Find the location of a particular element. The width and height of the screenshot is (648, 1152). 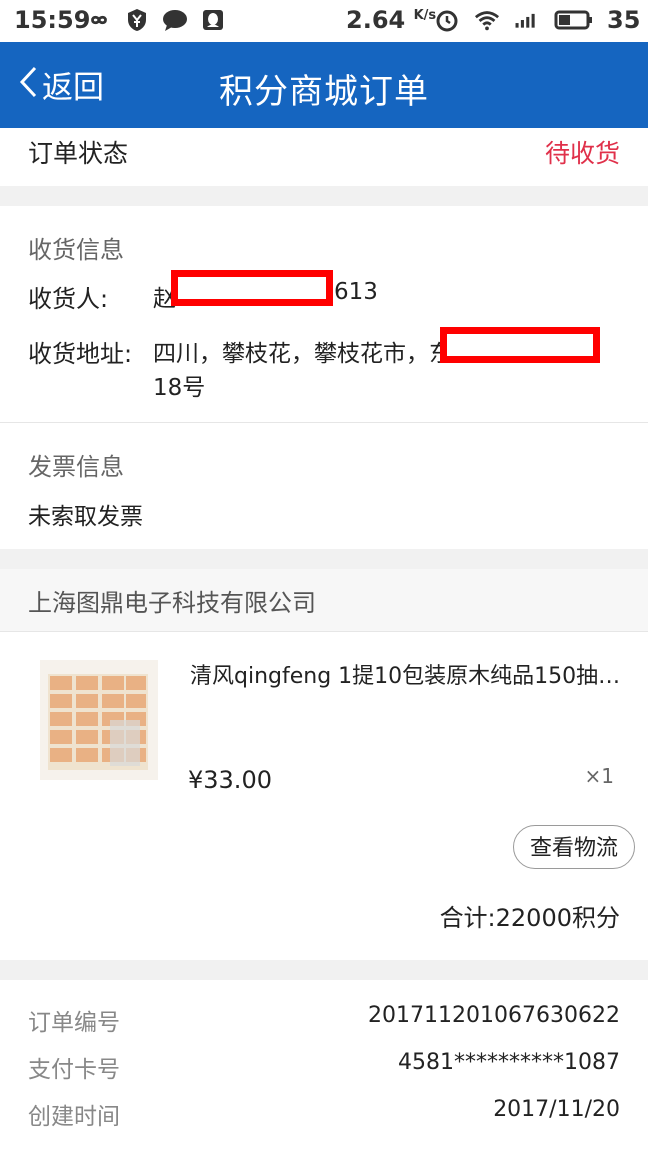

invoice-info: 发票信息 未索取发票 is located at coordinates (324, 486).